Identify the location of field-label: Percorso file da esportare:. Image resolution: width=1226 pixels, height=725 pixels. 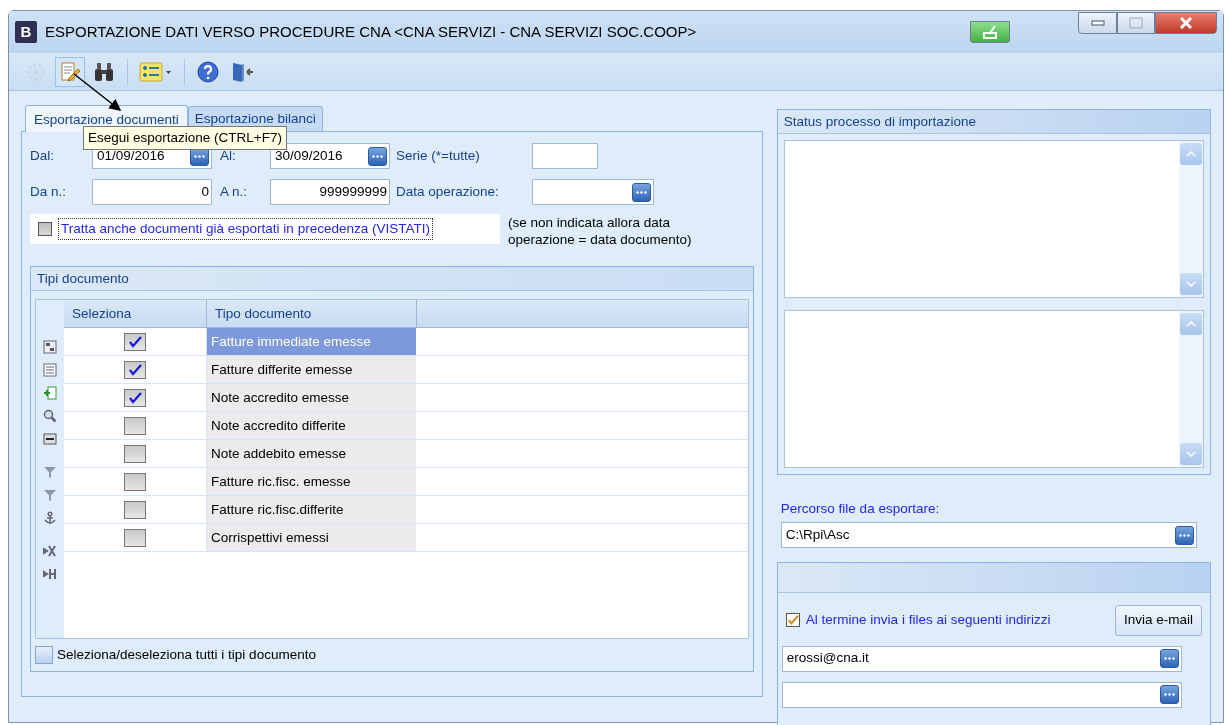
(860, 509).